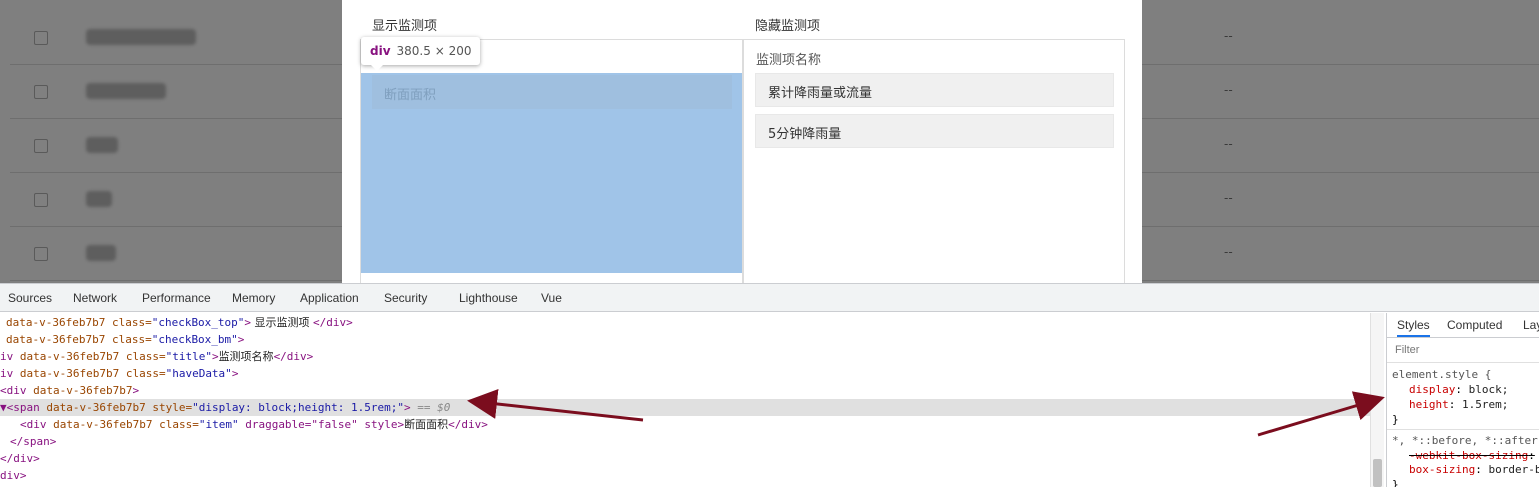  Describe the element at coordinates (3, 407) in the screenshot. I see `expand-toggle: ▼` at that location.